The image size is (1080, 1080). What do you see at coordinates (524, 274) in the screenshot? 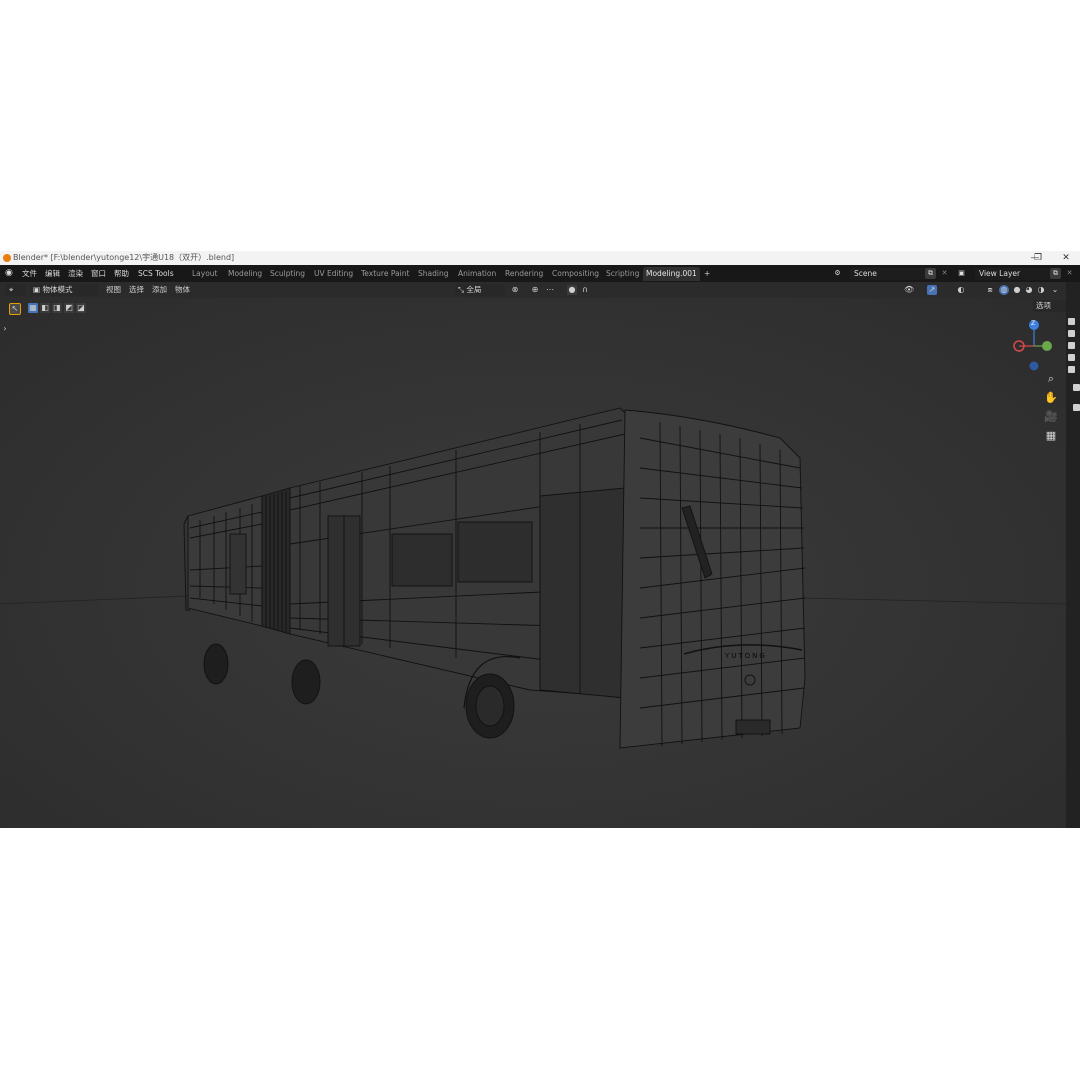
I see `tab-rendering: Rendering` at bounding box center [524, 274].